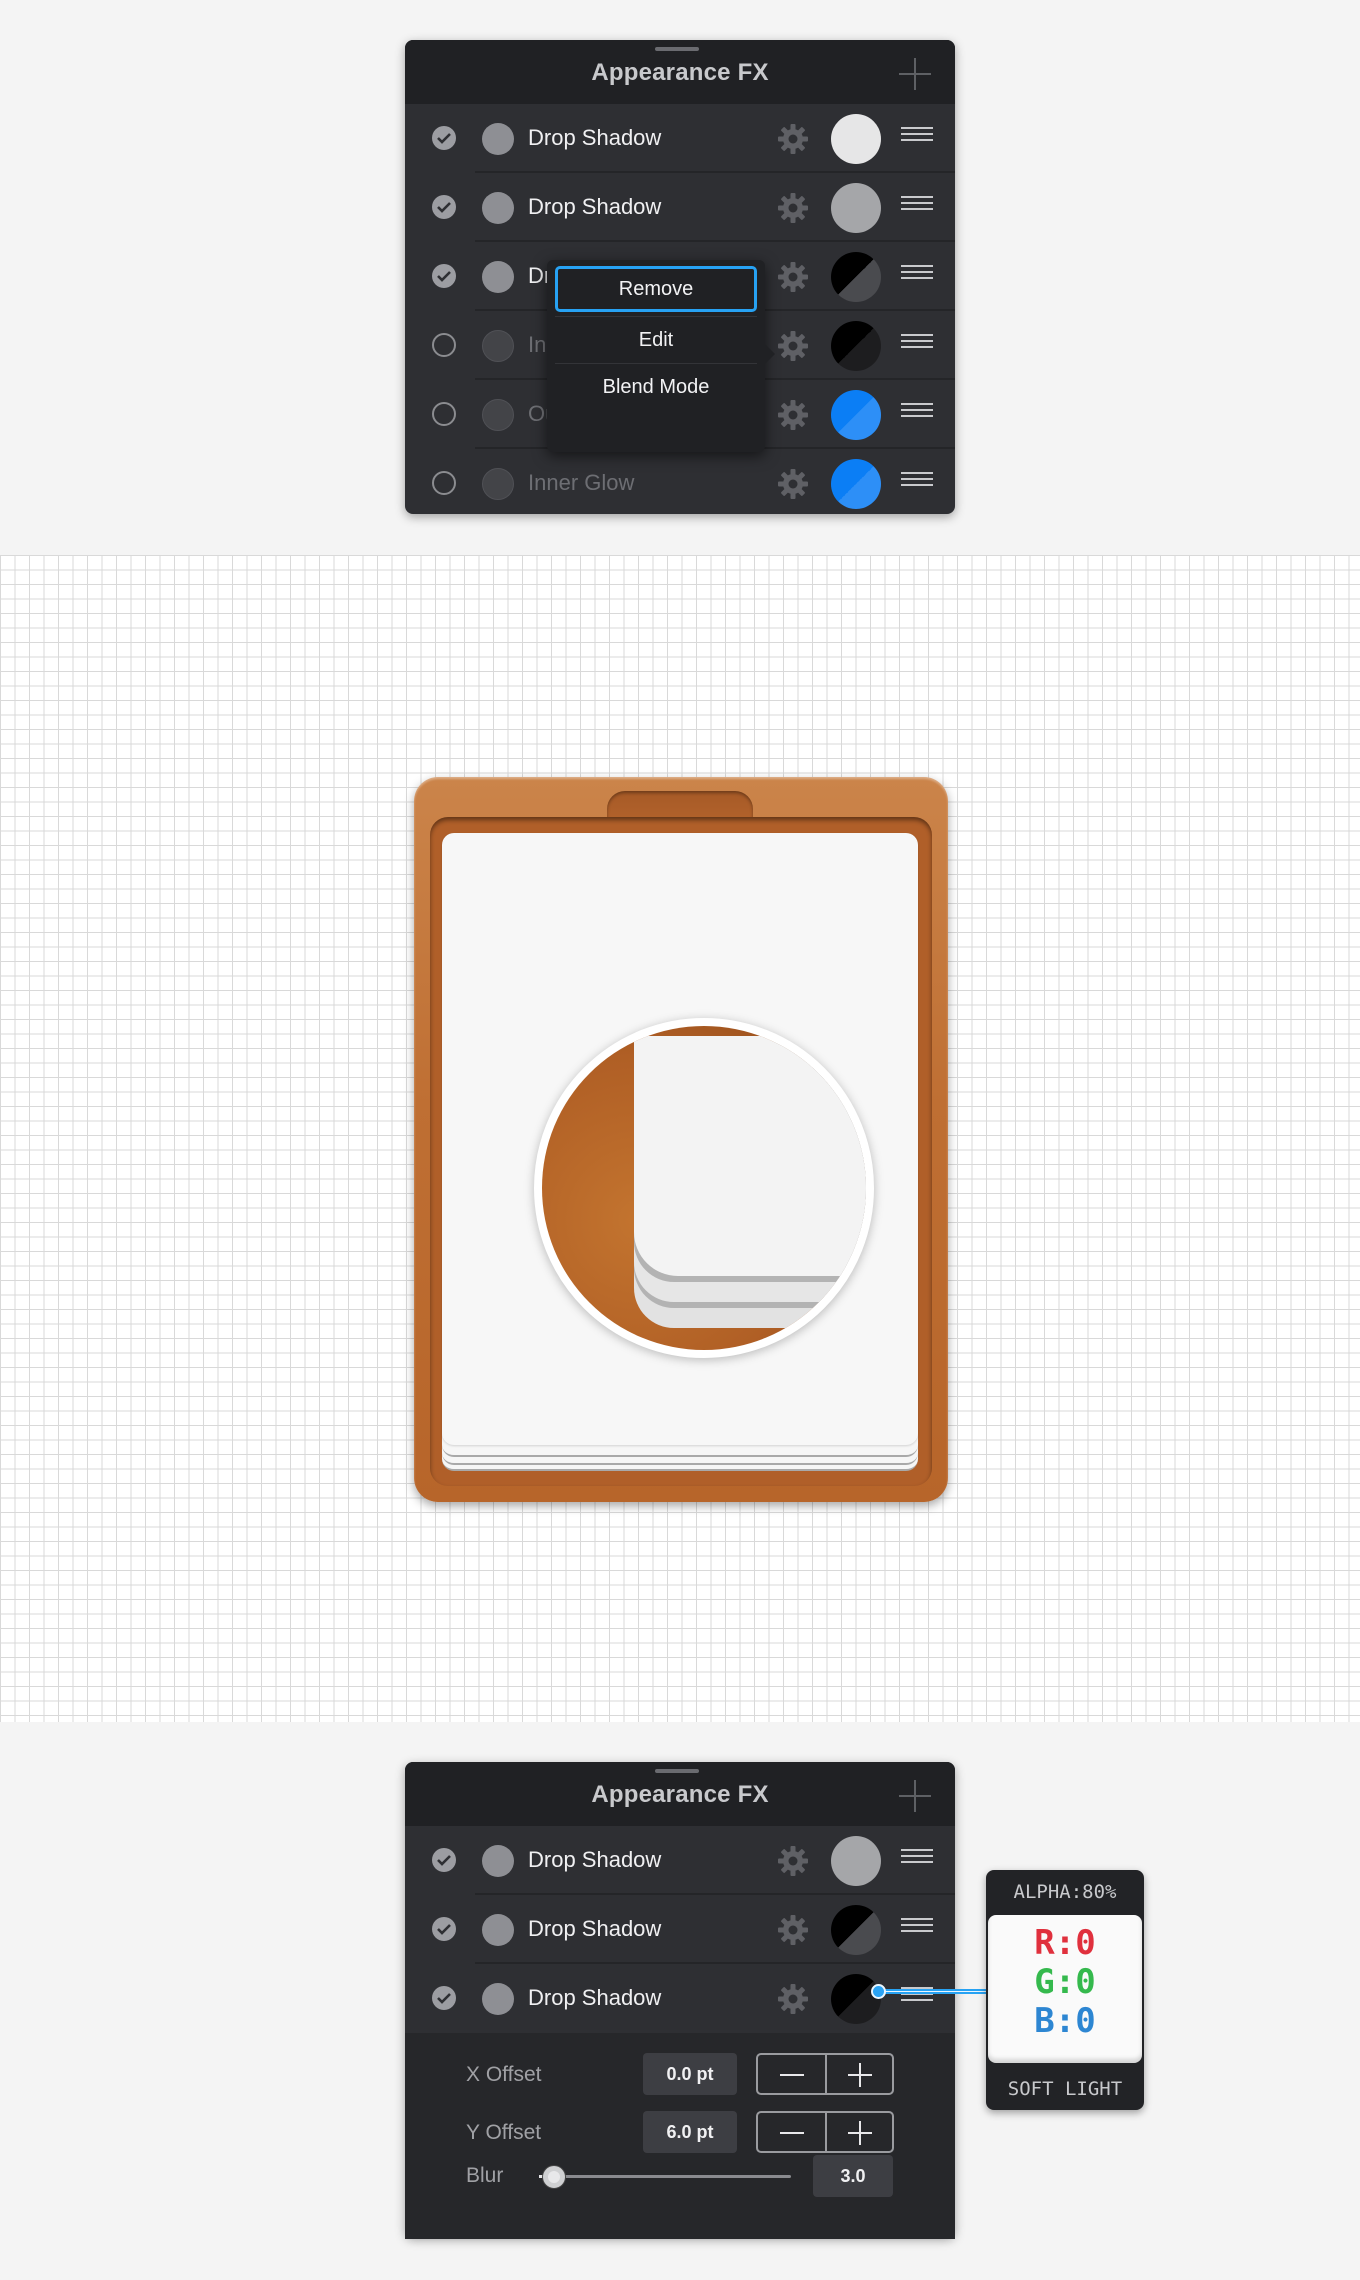  Describe the element at coordinates (656, 339) in the screenshot. I see `menu-item-edit: Edit` at that location.